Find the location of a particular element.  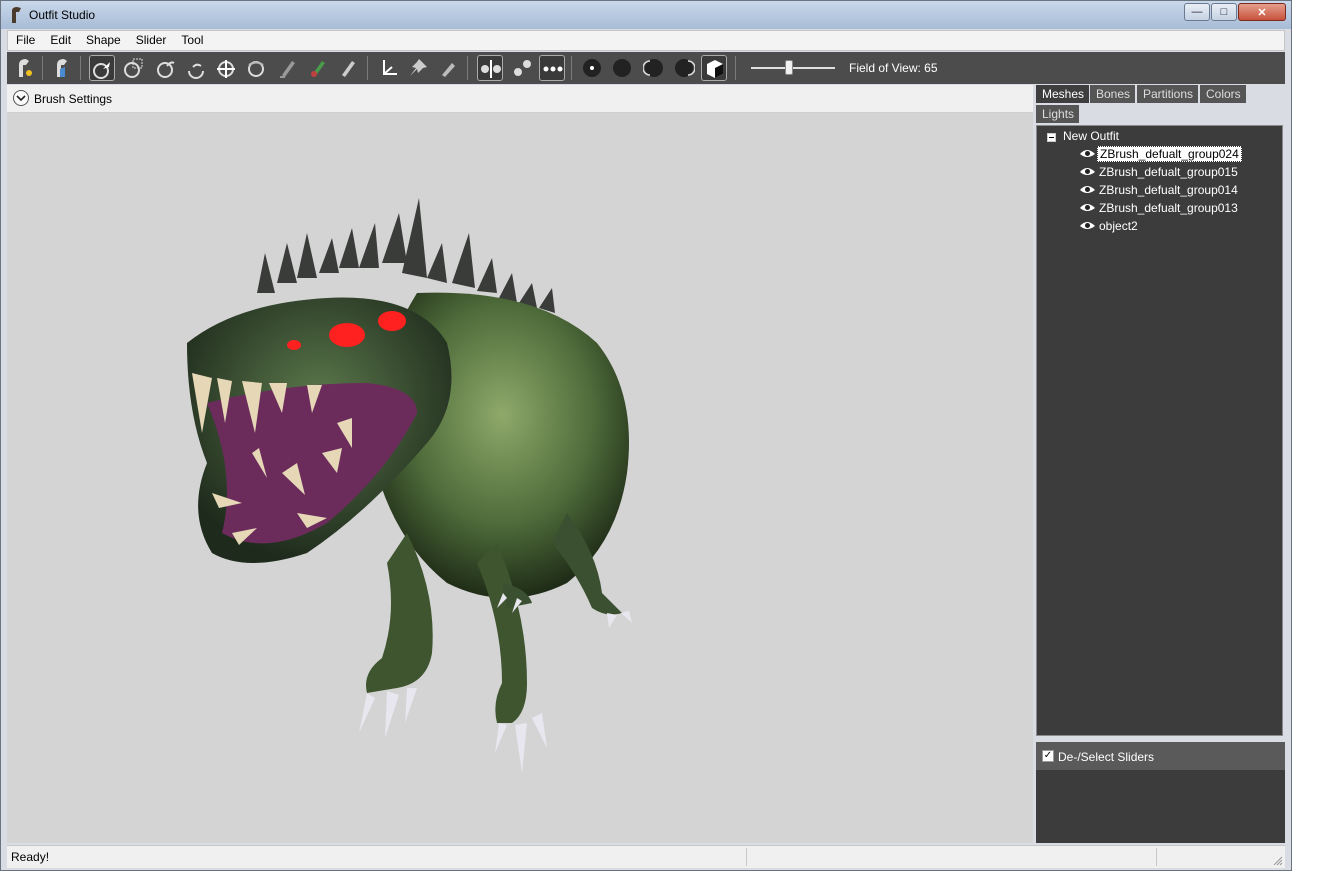

view-front-icon is located at coordinates (592, 68).